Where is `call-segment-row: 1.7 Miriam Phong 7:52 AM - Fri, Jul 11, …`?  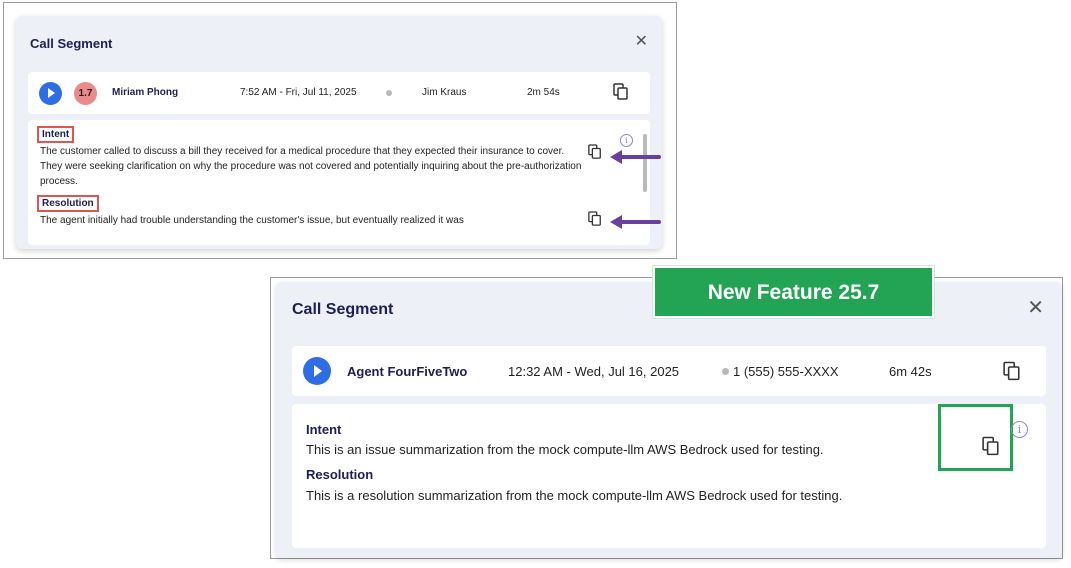 call-segment-row: 1.7 Miriam Phong 7:52 AM - Fri, Jul 11, … is located at coordinates (339, 93).